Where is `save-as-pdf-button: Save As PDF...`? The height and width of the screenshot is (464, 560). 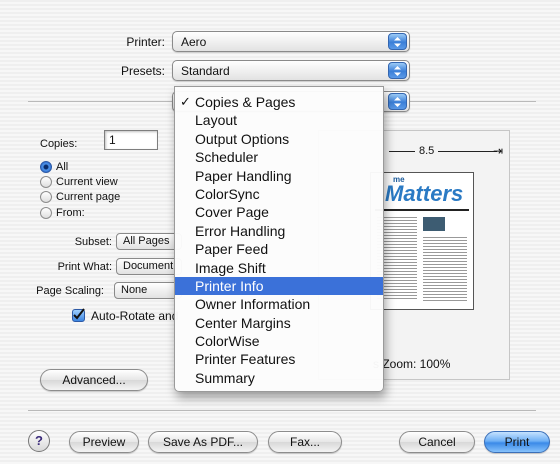 save-as-pdf-button: Save As PDF... is located at coordinates (203, 442).